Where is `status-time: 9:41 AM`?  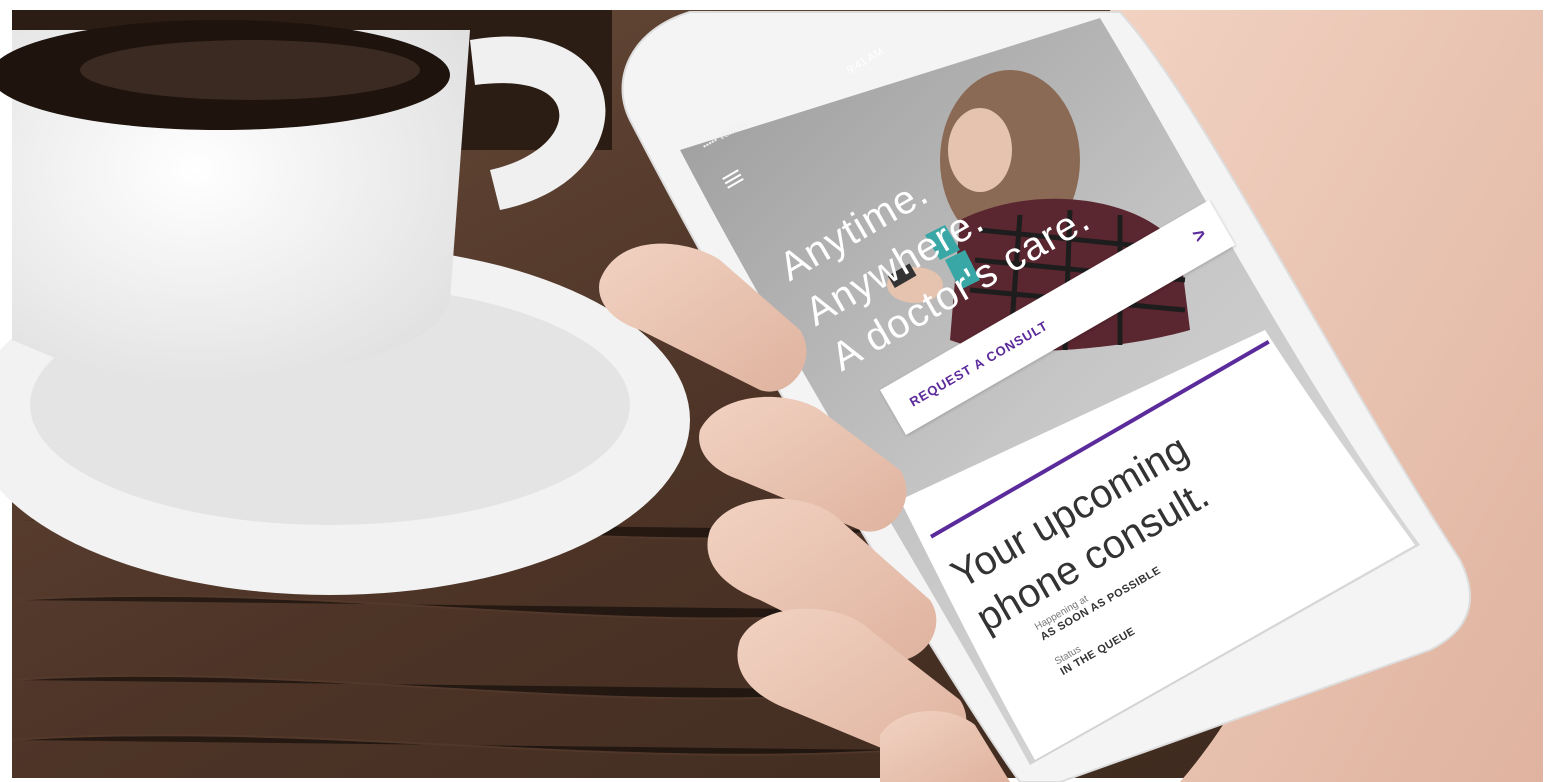
status-time: 9:41 AM is located at coordinates (865, 61).